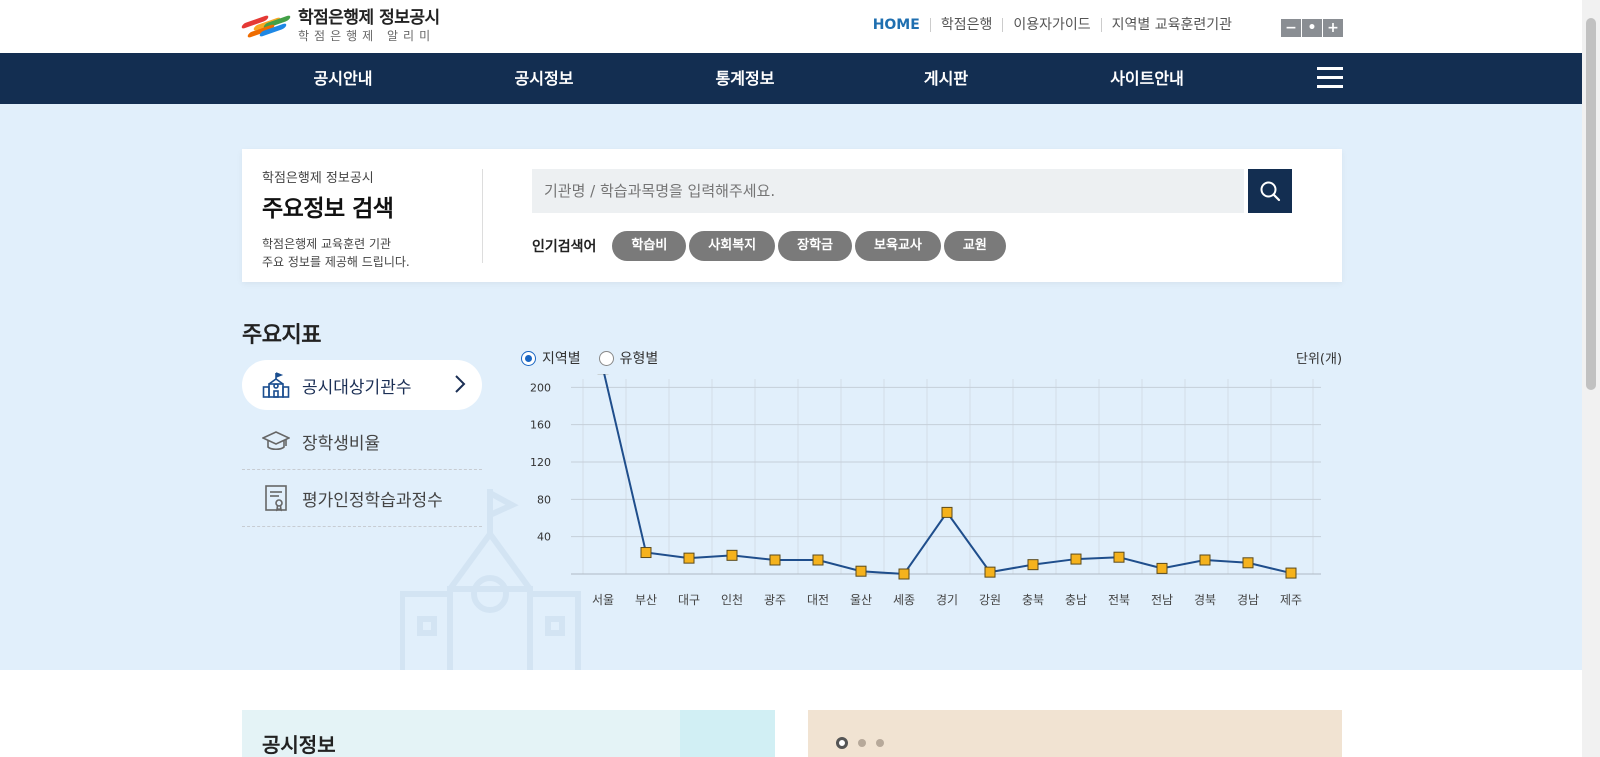 The width and height of the screenshot is (1600, 757). I want to click on x-tick-label: 충북, so click(1033, 600).